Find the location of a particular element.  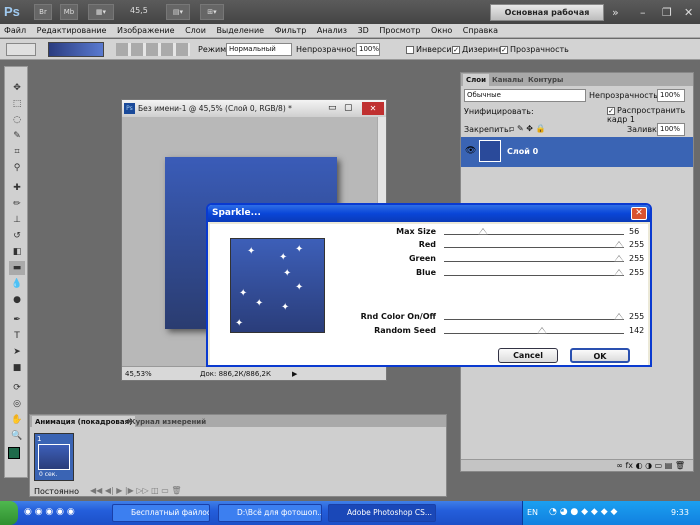

frame-time: 0 сек. is located at coordinates (48, 474).